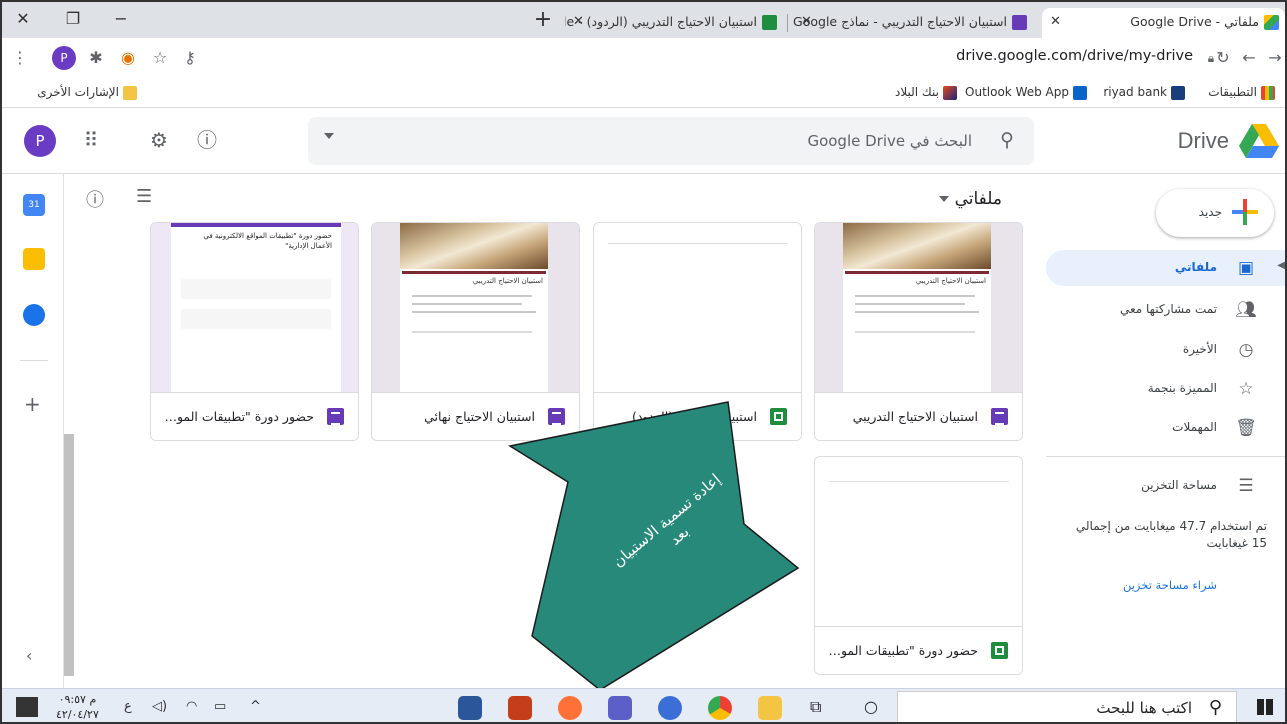  Describe the element at coordinates (34, 315) in the screenshot. I see `tasks-icon` at that location.